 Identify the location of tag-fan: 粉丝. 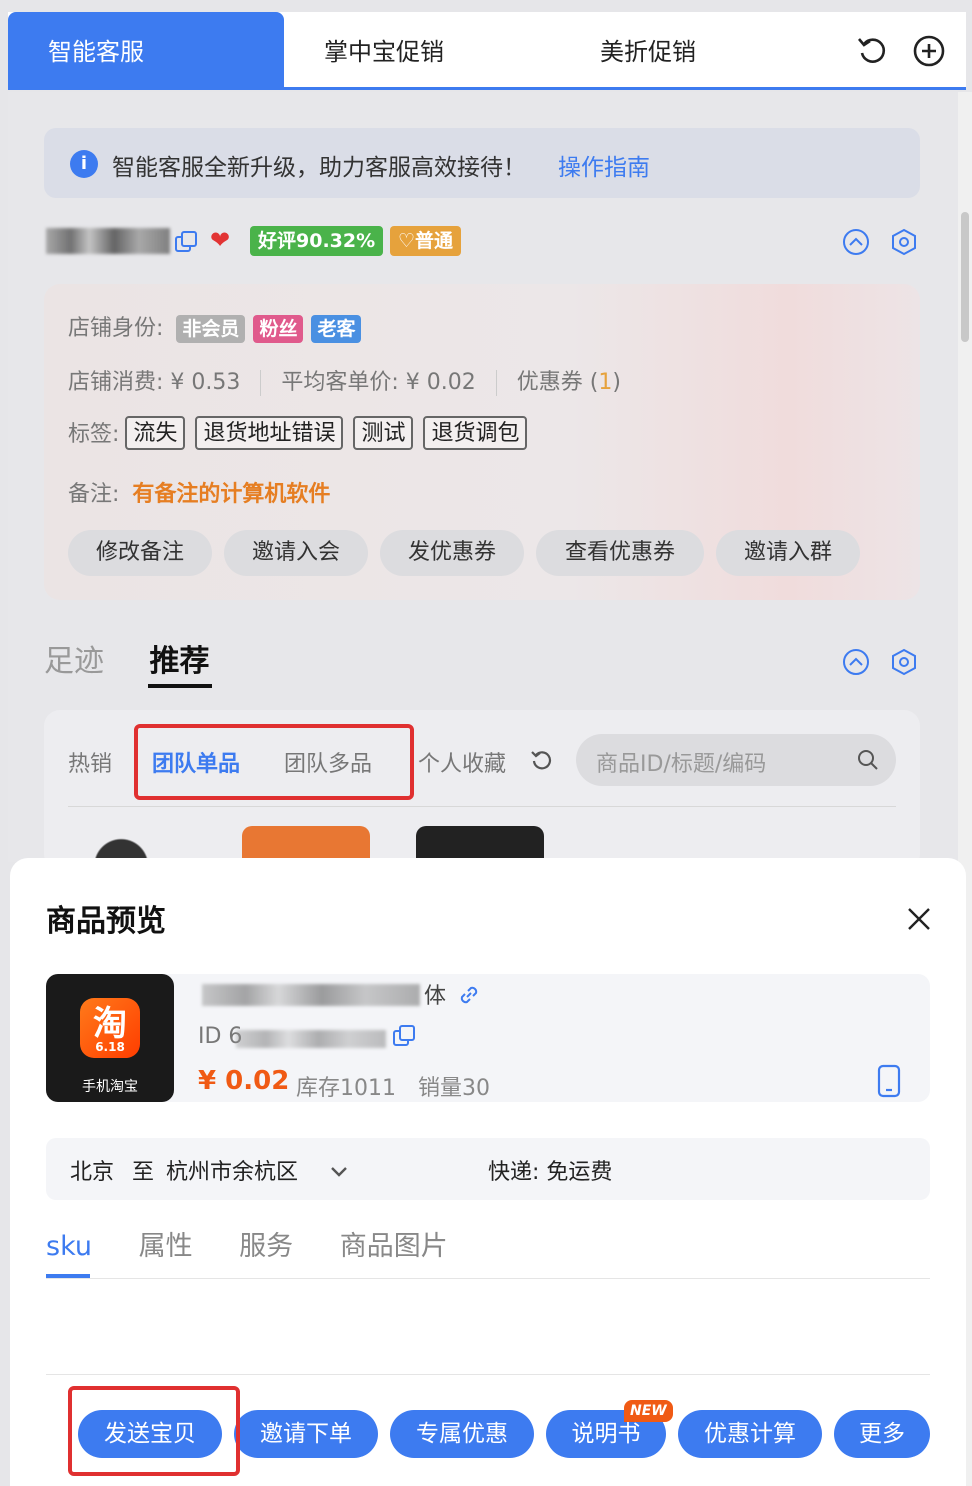
(278, 329).